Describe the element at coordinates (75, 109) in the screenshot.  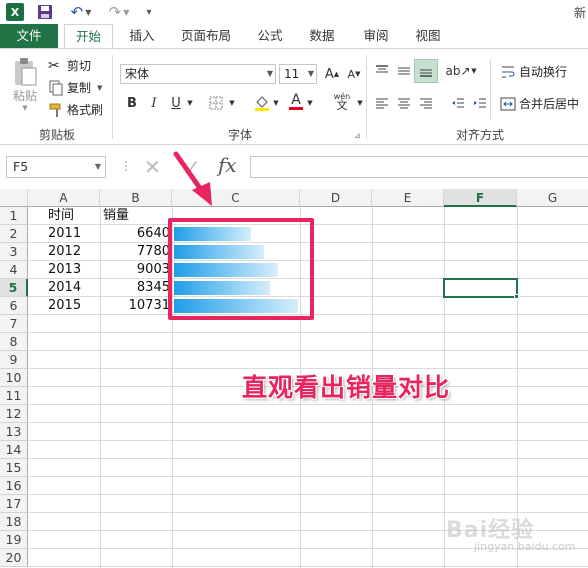
I see `format-painter-button: 格式刷` at that location.